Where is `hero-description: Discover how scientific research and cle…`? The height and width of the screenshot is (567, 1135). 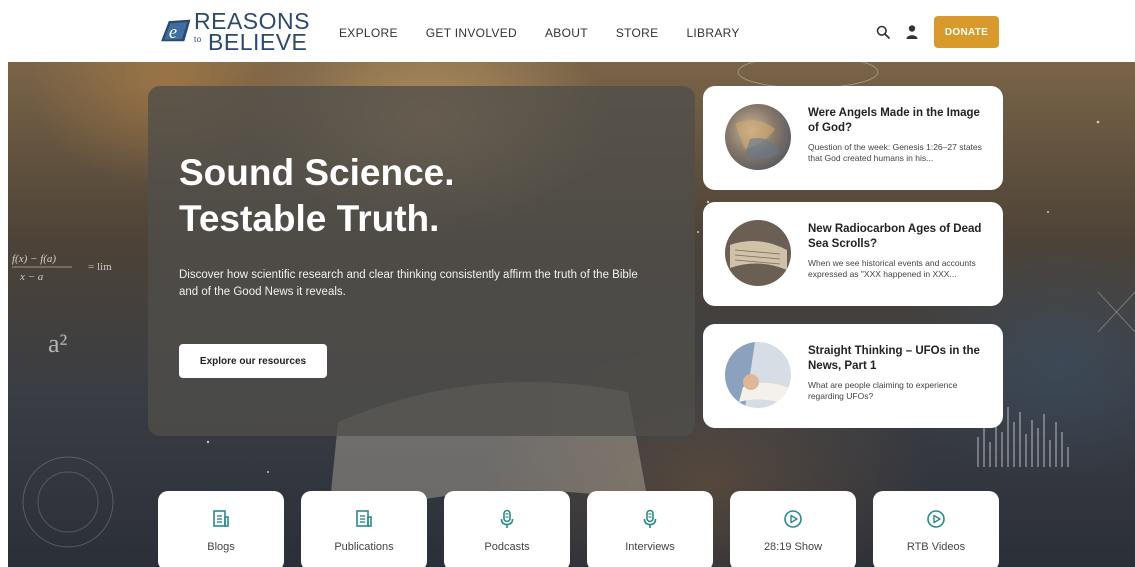
hero-description: Discover how scientific research and cle… is located at coordinates (408, 283).